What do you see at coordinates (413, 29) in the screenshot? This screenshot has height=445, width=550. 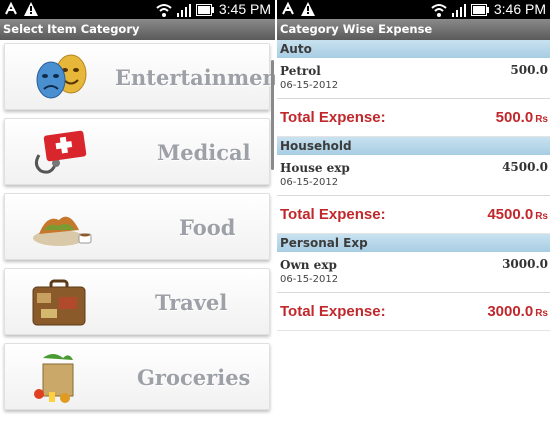 I see `screen-title: Category Wise Expense` at bounding box center [413, 29].